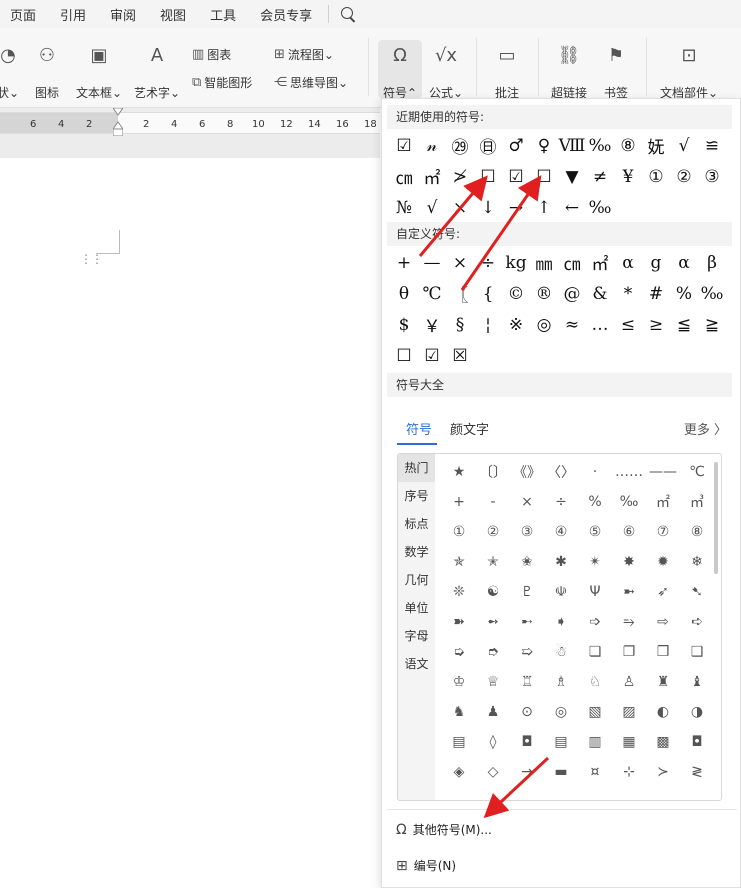  I want to click on custom-symbol: ℃, so click(432, 293).